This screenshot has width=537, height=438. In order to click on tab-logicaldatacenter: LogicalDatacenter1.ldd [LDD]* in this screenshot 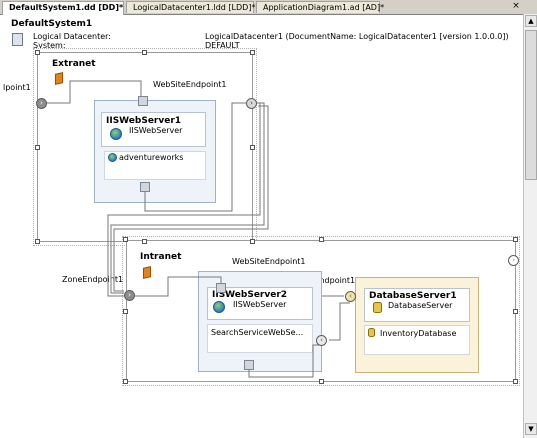, I will do `click(190, 7)`.